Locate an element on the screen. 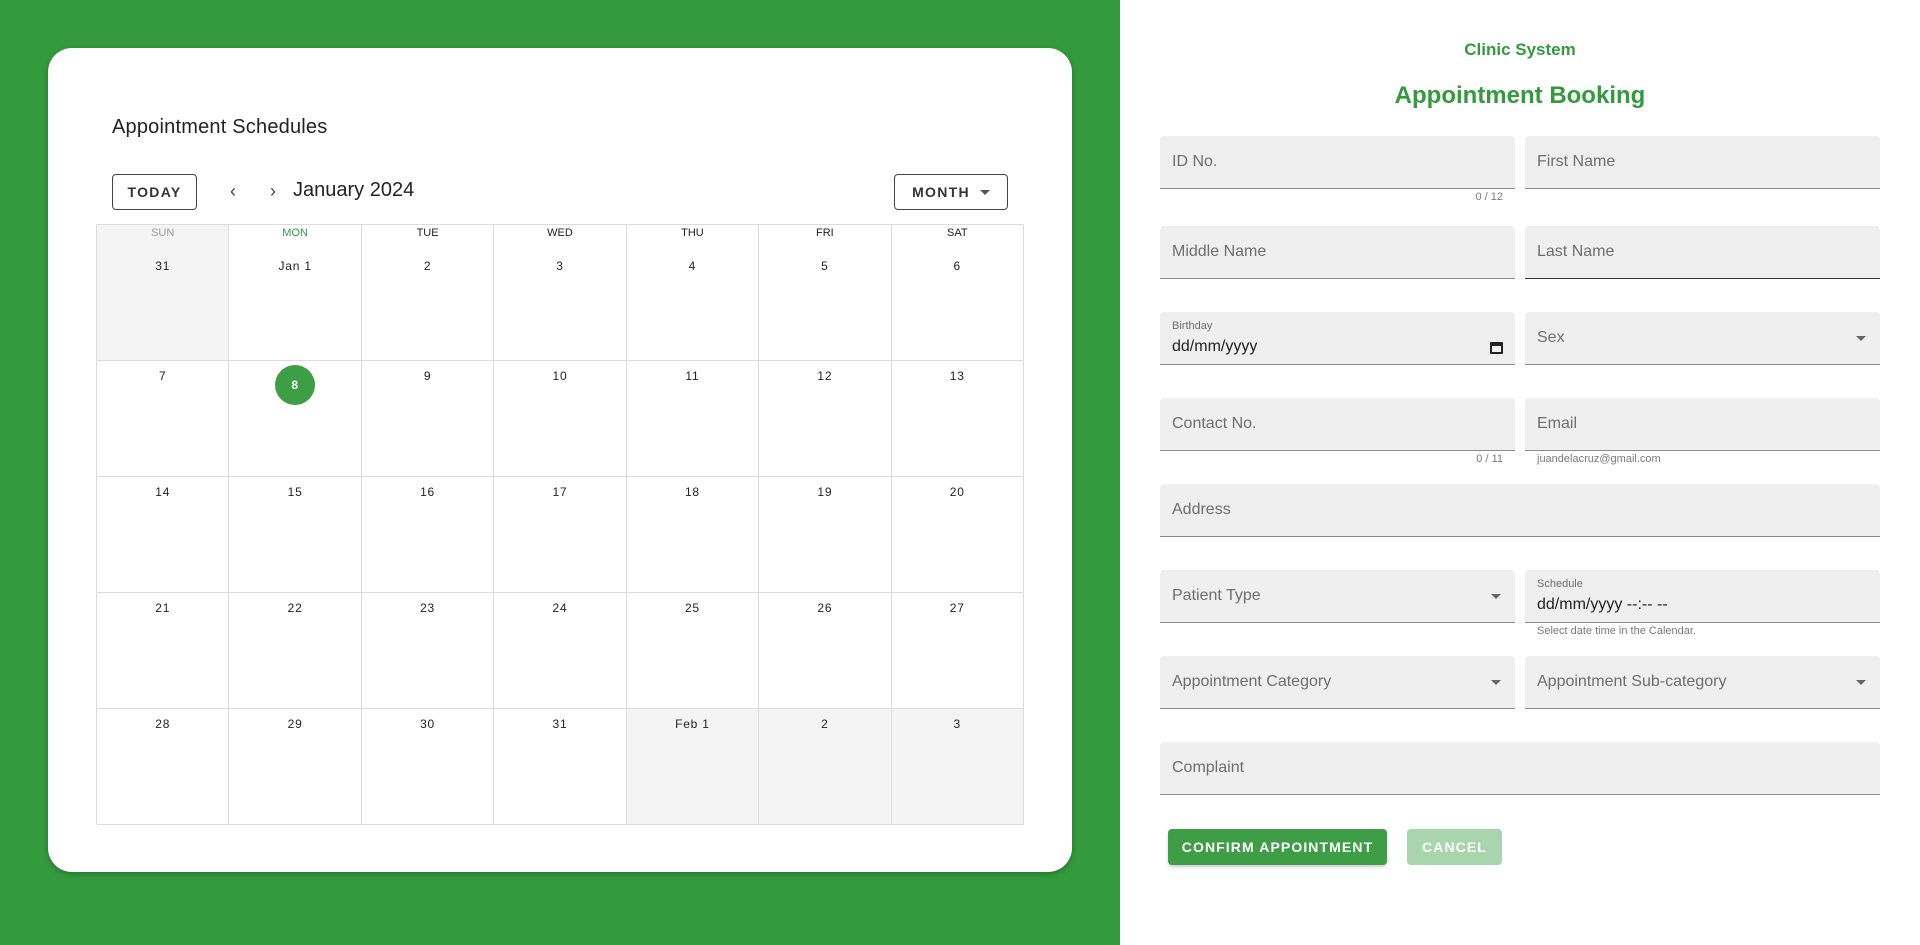 The width and height of the screenshot is (1920, 945). last-name-field: Last Name is located at coordinates (1702, 252).